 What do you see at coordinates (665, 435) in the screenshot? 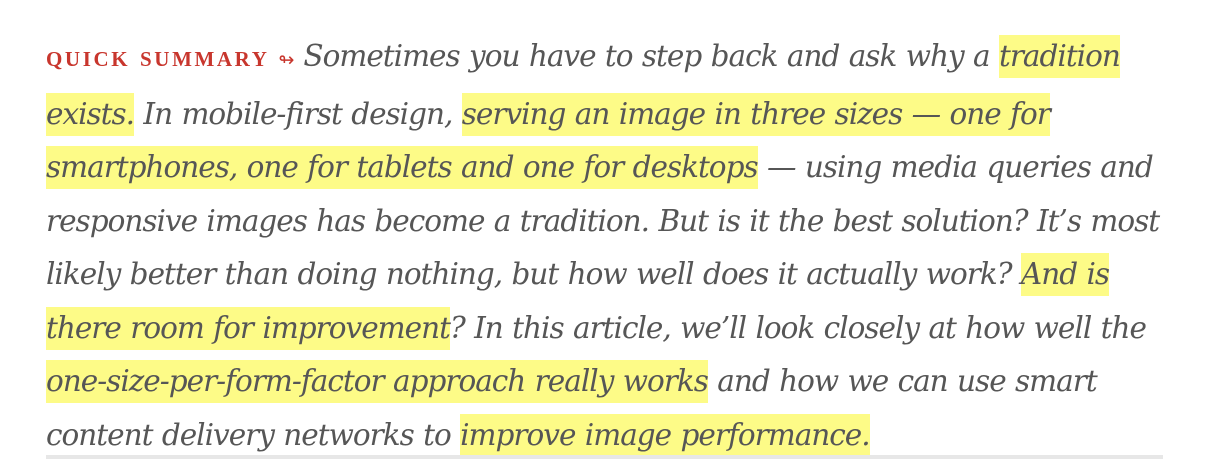
I see `highlight-improve-image-performance: improve image performance.` at bounding box center [665, 435].